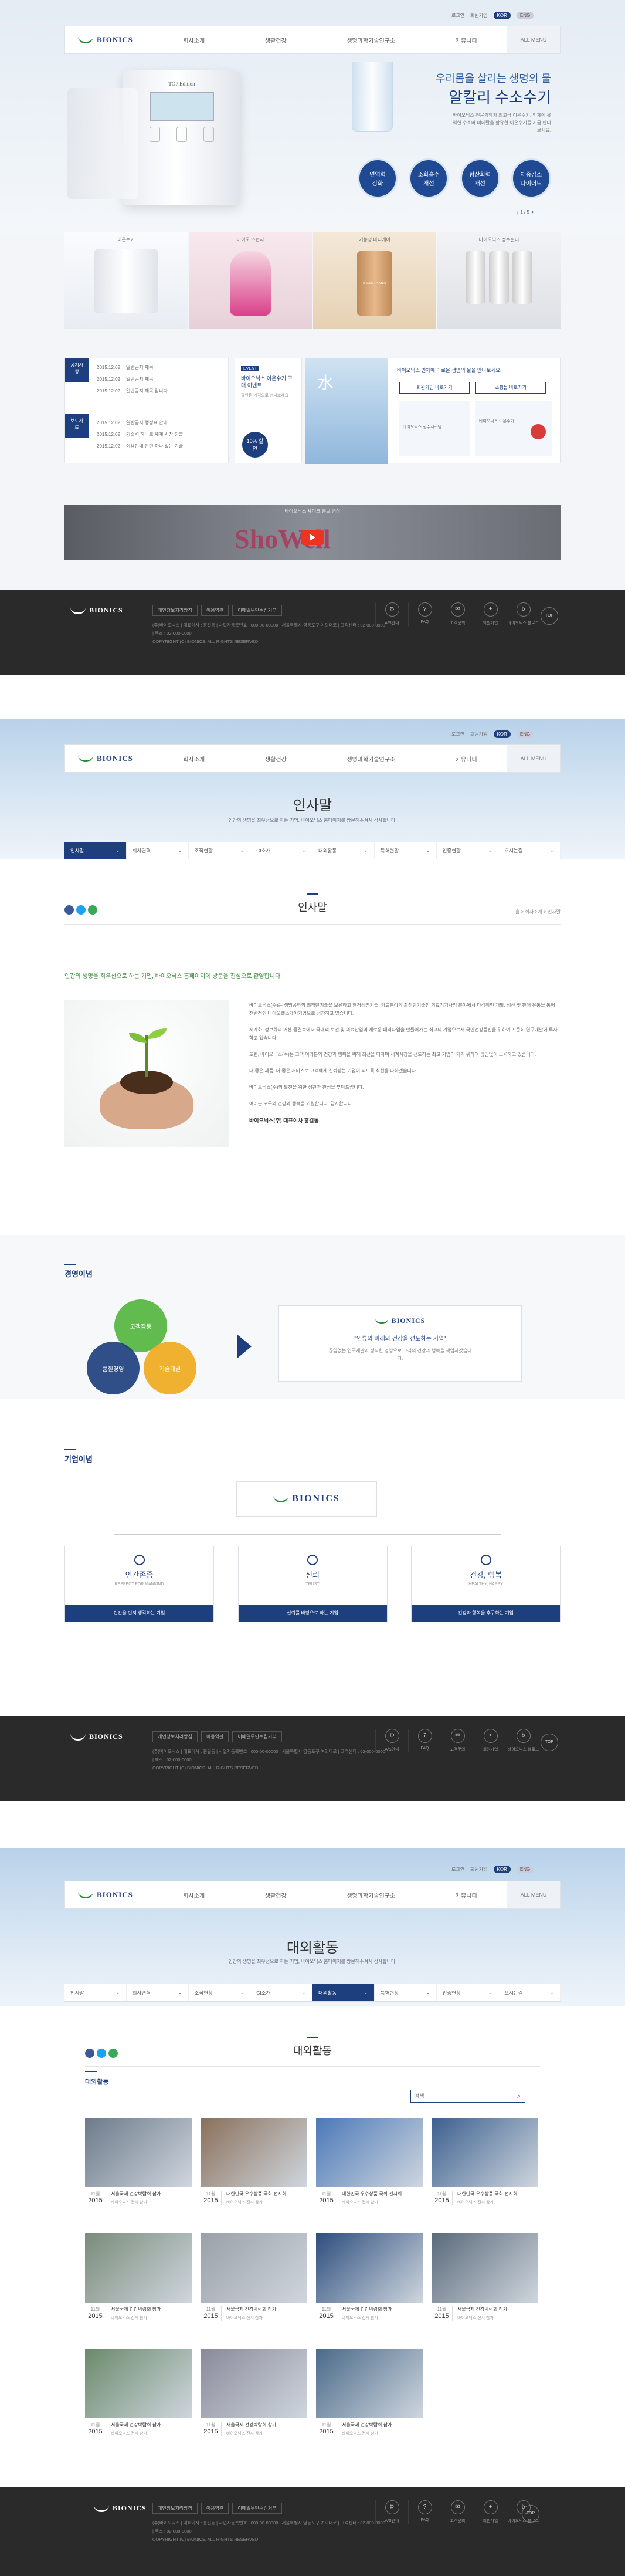 This screenshot has height=2576, width=625. Describe the element at coordinates (250, 280) in the screenshot. I see `product-card-sponge: 바이오 스펀지` at that location.